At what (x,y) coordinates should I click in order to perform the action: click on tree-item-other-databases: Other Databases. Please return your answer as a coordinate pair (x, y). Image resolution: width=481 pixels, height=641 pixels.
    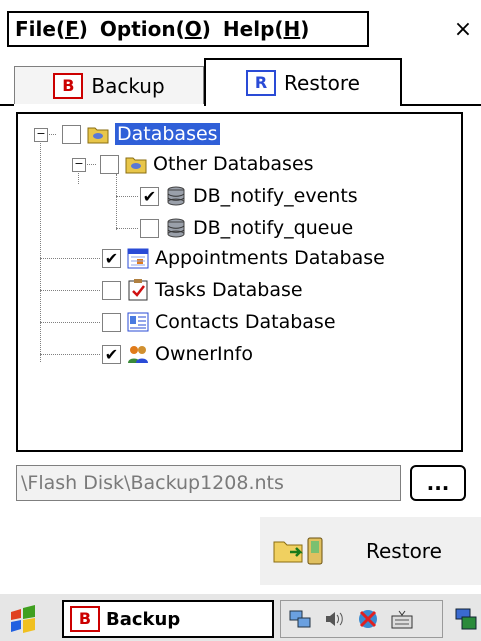
    Looking at the image, I should click on (207, 164).